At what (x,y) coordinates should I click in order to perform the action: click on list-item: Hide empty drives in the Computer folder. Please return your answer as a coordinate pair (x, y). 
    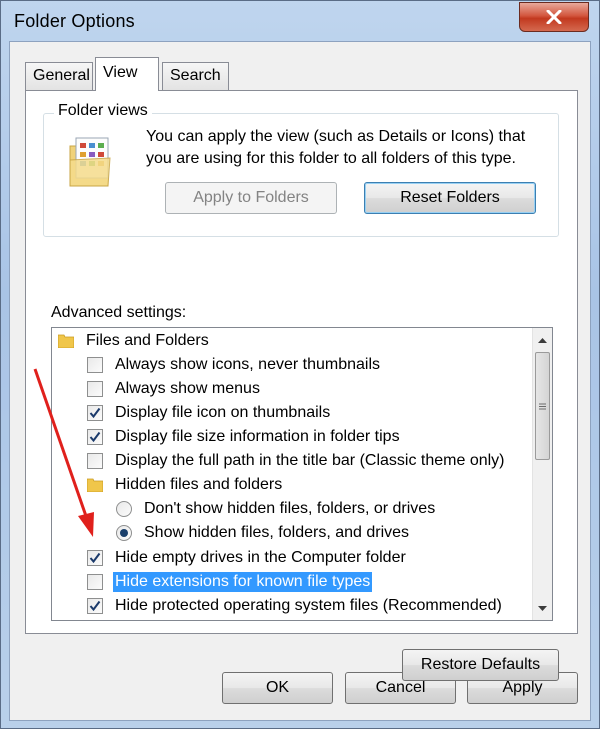
    Looking at the image, I should click on (247, 558).